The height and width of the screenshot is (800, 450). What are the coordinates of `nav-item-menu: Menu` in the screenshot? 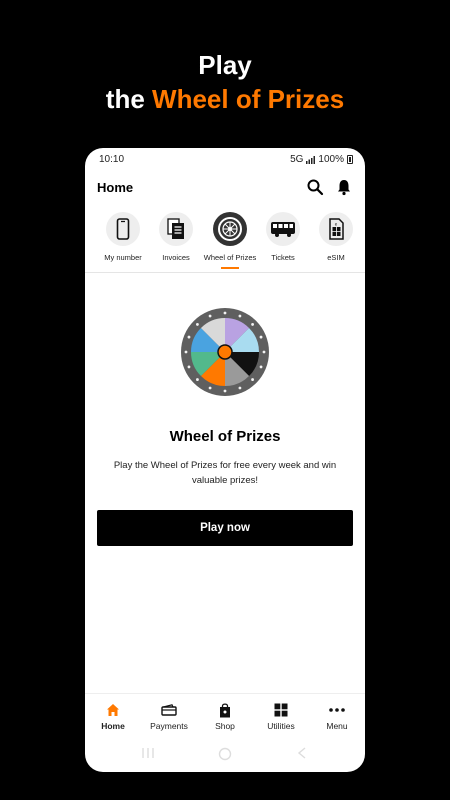 It's located at (337, 716).